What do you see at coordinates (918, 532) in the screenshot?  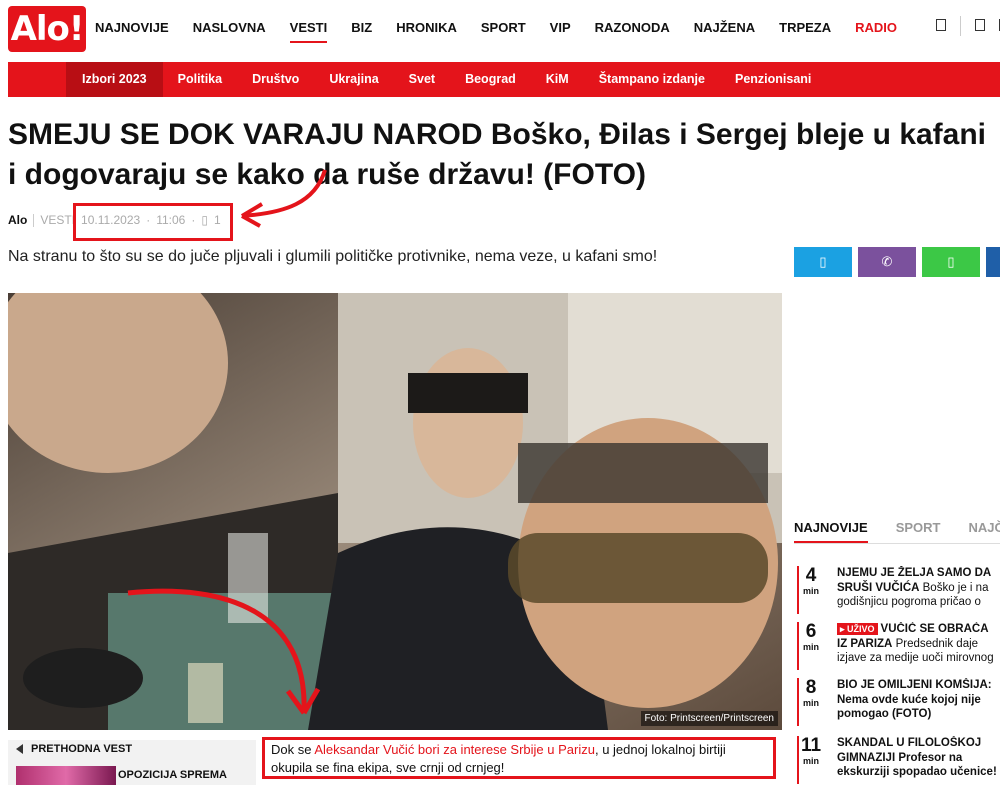 I see `sidebar-tab: SPORT` at bounding box center [918, 532].